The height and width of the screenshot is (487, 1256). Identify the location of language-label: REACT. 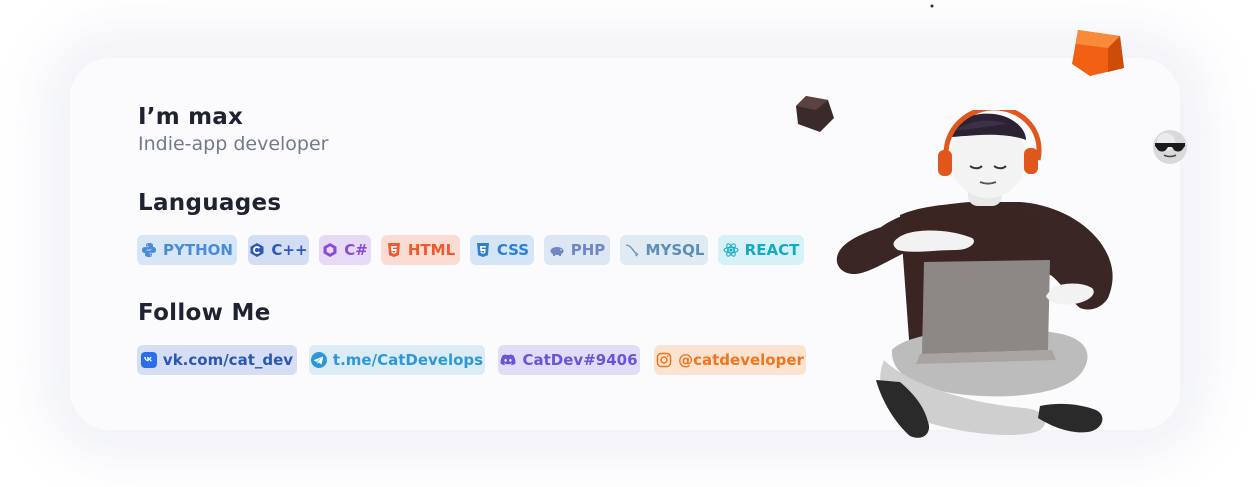
(772, 250).